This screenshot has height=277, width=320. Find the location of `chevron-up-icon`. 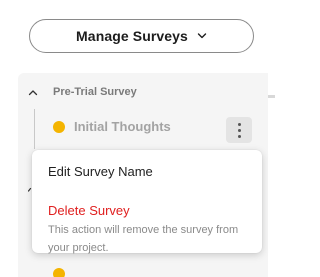

chevron-up-icon is located at coordinates (33, 92).